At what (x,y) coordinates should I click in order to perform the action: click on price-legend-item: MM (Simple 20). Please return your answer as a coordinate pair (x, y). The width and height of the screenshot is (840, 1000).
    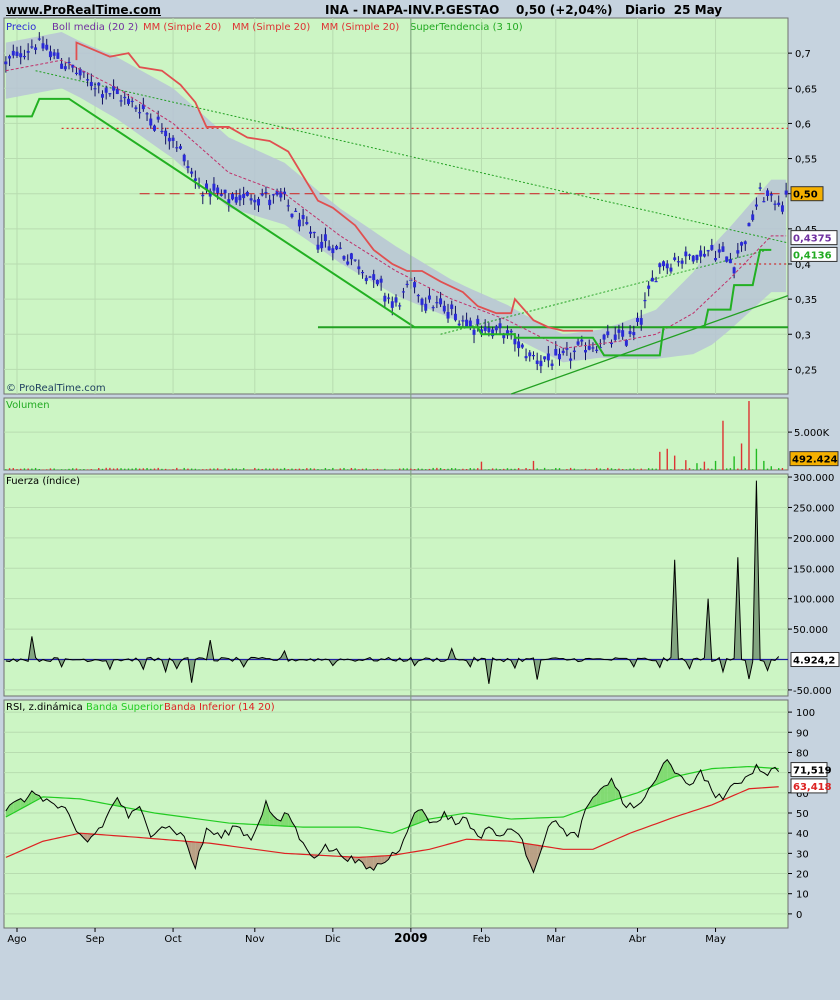
    Looking at the image, I should click on (360, 27).